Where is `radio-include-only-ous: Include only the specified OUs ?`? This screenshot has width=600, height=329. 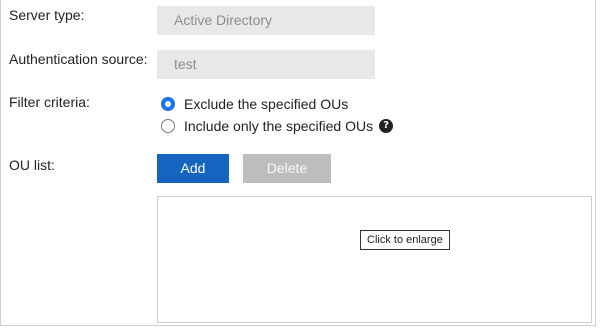
radio-include-only-ous: Include only the specified OUs ? is located at coordinates (277, 126).